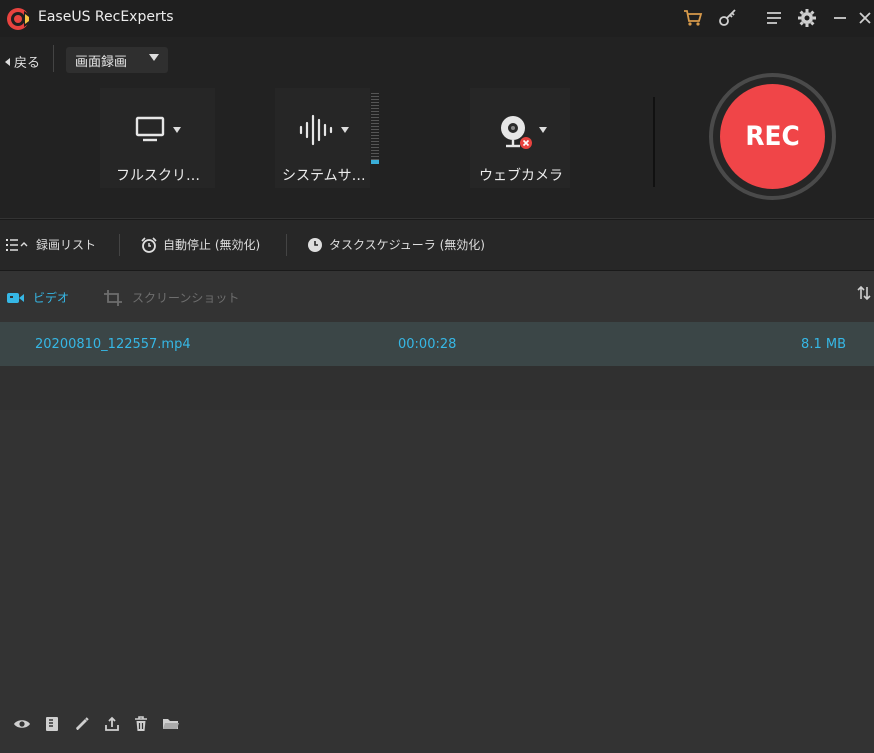 Image resolution: width=874 pixels, height=753 pixels. What do you see at coordinates (437, 388) in the screenshot?
I see `empty-row` at bounding box center [437, 388].